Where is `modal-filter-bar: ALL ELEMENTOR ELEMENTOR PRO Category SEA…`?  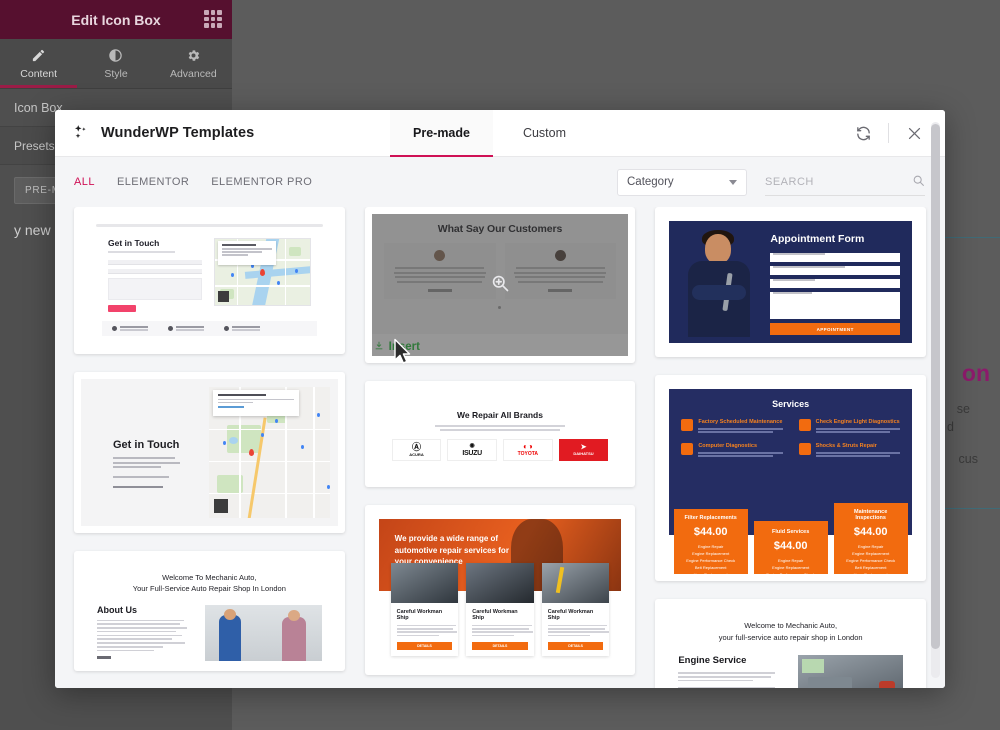 modal-filter-bar: ALL ELEMENTOR ELEMENTOR PRO Category SEA… is located at coordinates (500, 182).